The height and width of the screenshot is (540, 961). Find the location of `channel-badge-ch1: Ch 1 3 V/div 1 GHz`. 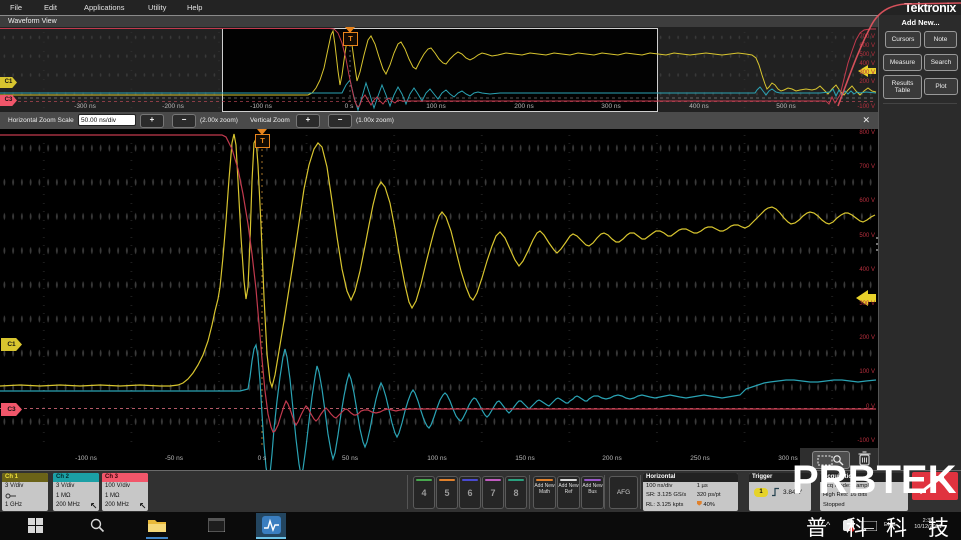

channel-badge-ch1: Ch 1 3 V/div 1 GHz is located at coordinates (25, 492).